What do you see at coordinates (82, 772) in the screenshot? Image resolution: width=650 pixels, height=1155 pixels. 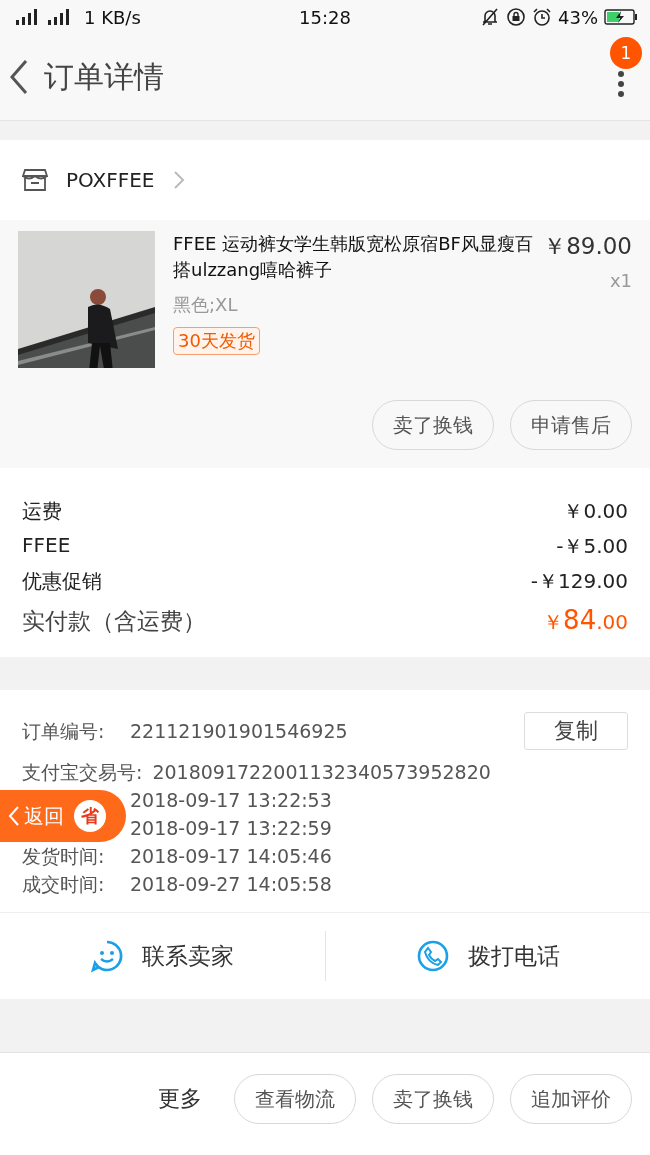 I see `info-label: 支付宝交易号:` at bounding box center [82, 772].